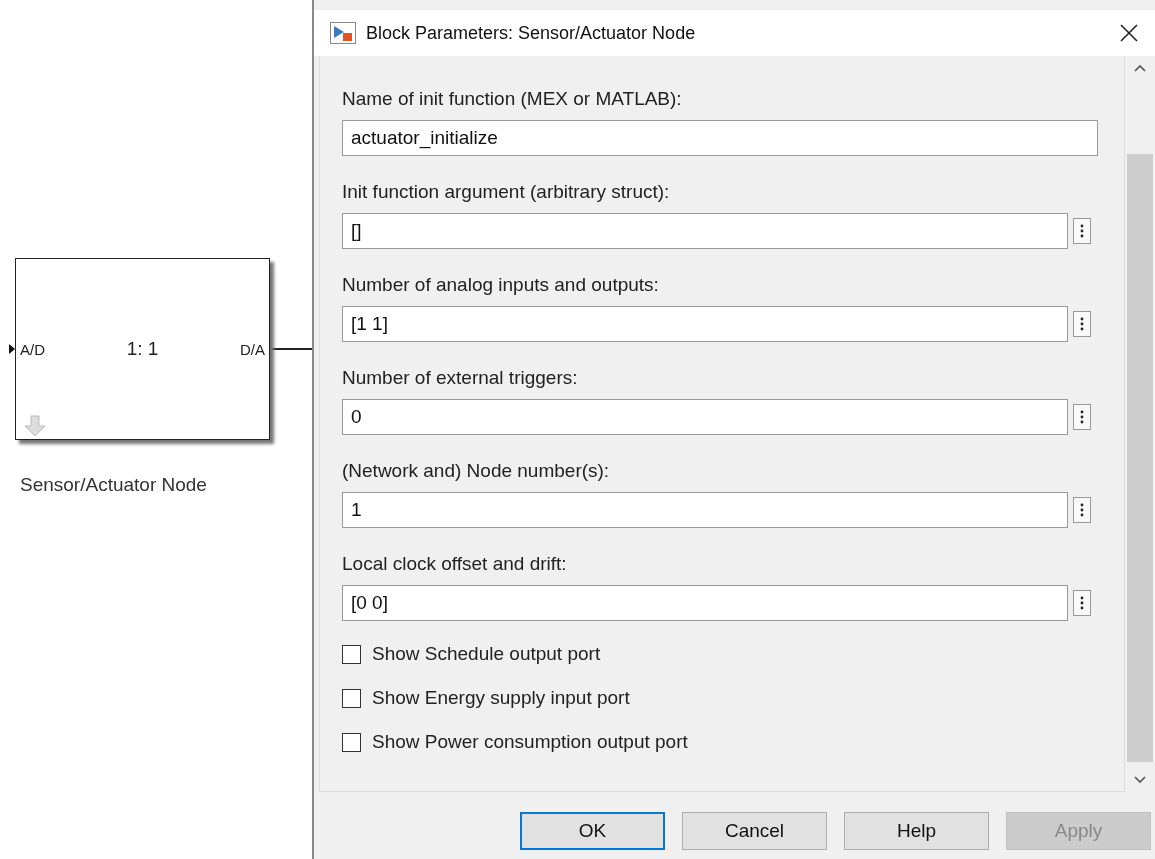  I want to click on down-arrow-icon, so click(35, 426).